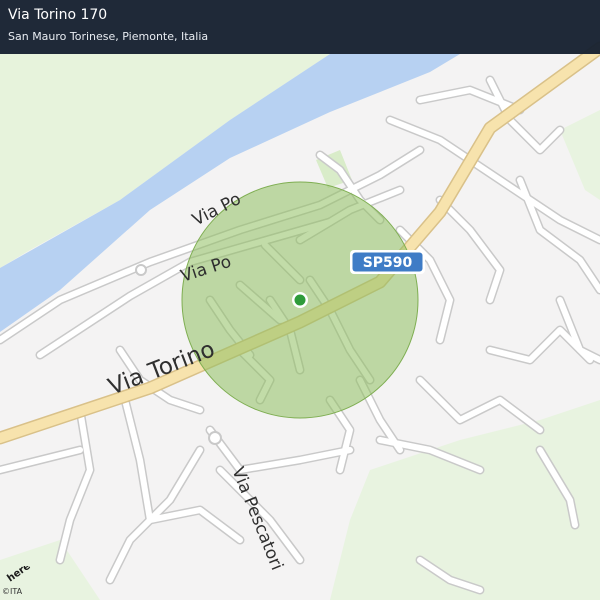 The width and height of the screenshot is (600, 600). I want to click on address-title: Via Torino 170, so click(58, 15).